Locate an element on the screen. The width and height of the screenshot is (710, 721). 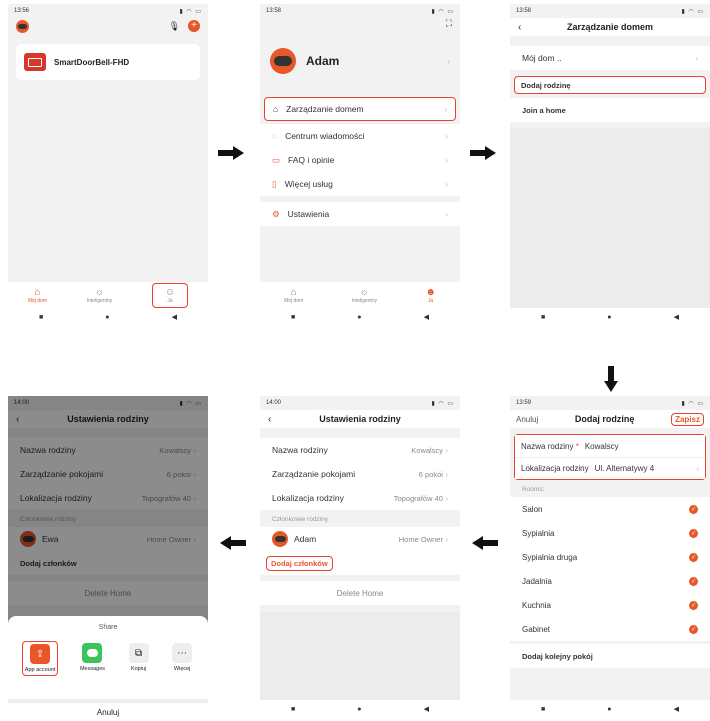
share-cancel-button: Anuluj is located at coordinates (108, 710).